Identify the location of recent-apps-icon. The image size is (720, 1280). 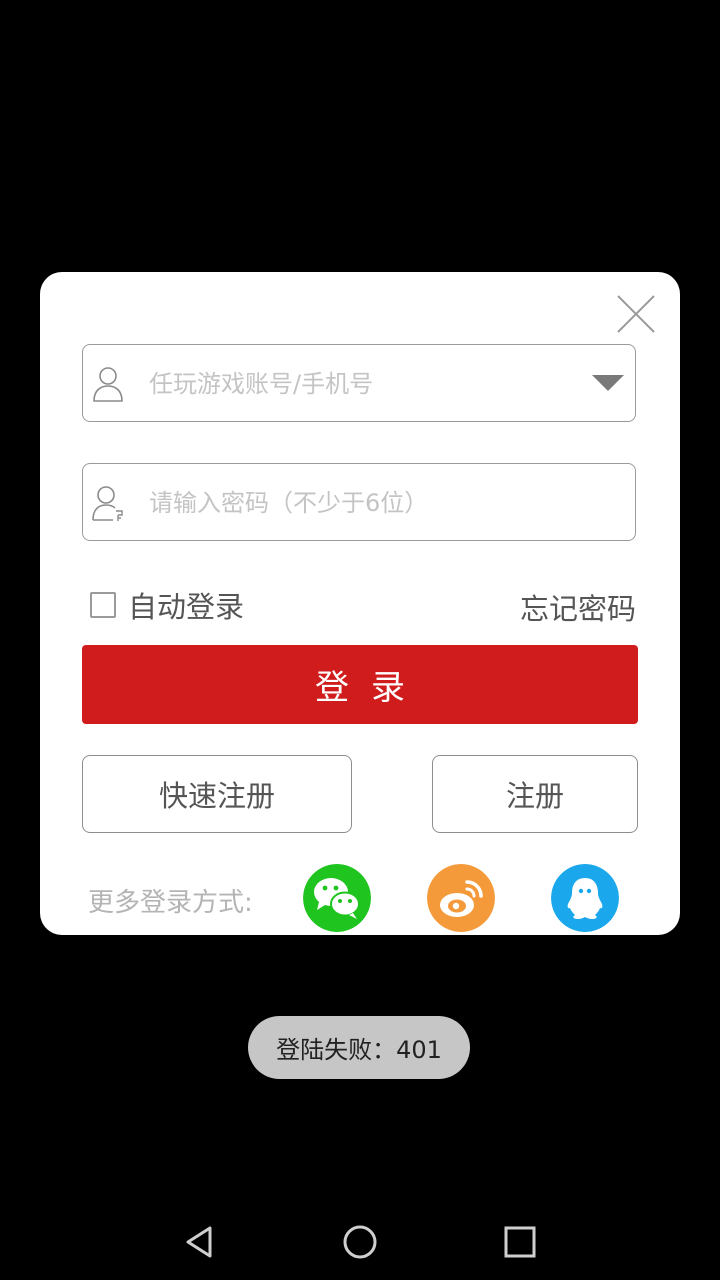
(520, 1242).